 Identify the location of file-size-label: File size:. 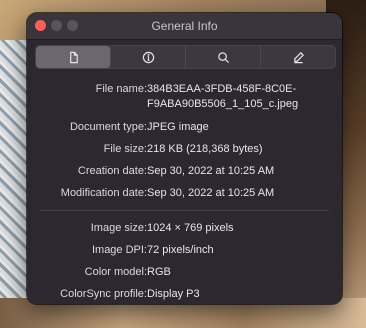
(125, 149).